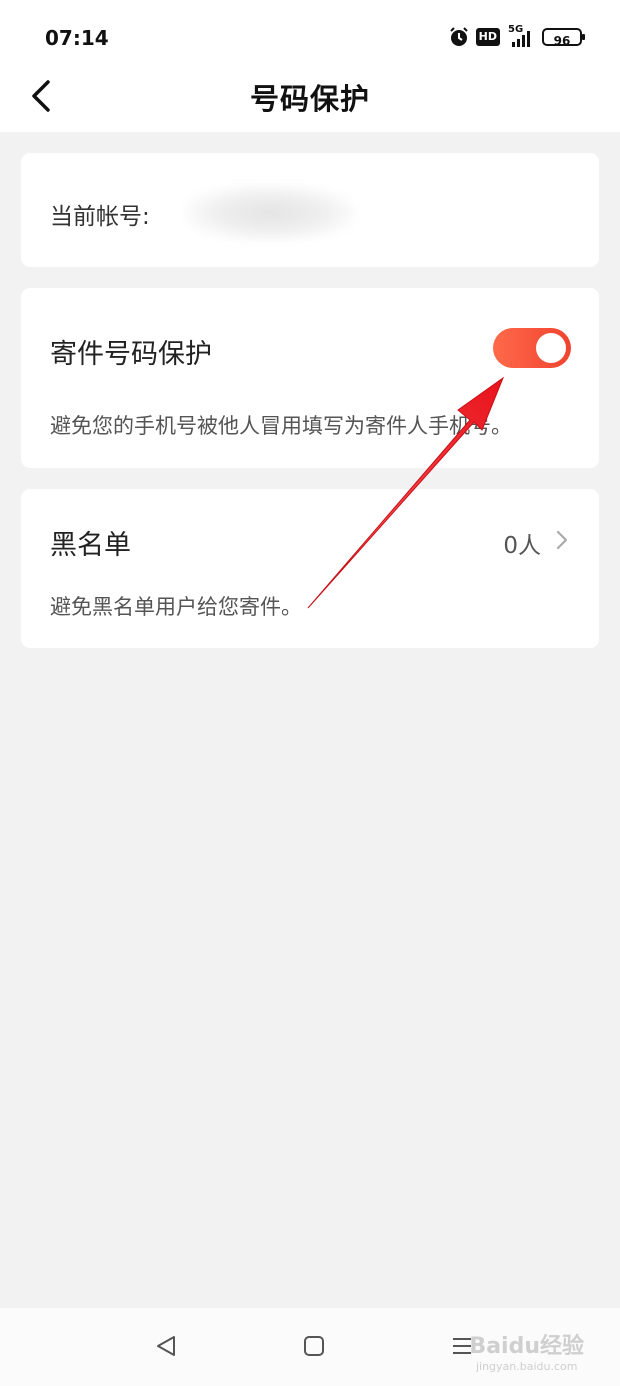  I want to click on blacklist-row: 黑名单 0人 避免黑名单用户给您寄件。, so click(310, 568).